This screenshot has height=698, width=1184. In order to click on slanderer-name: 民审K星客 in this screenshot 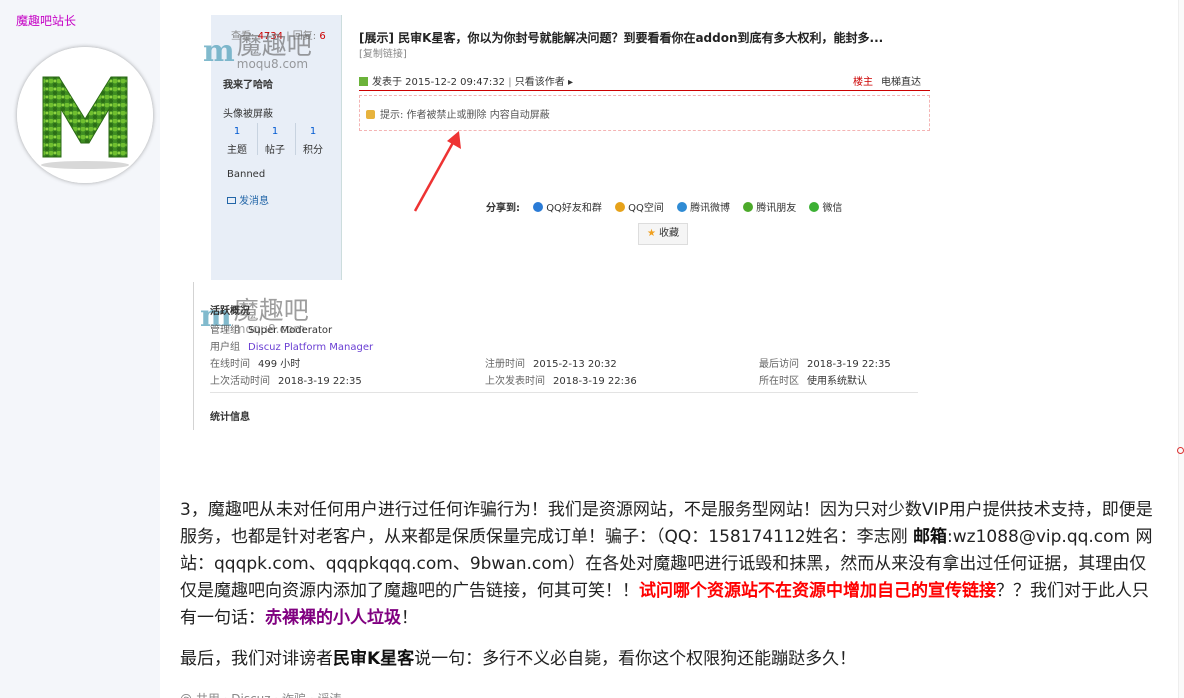, I will do `click(374, 659)`.